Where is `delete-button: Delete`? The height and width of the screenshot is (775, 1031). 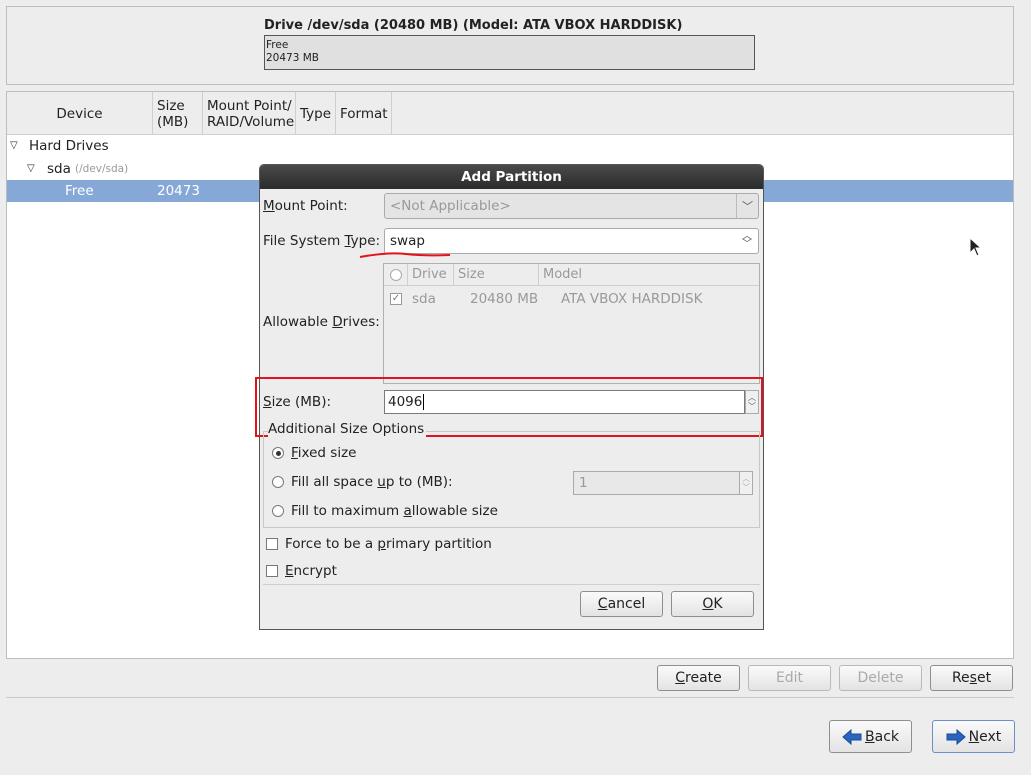 delete-button: Delete is located at coordinates (880, 678).